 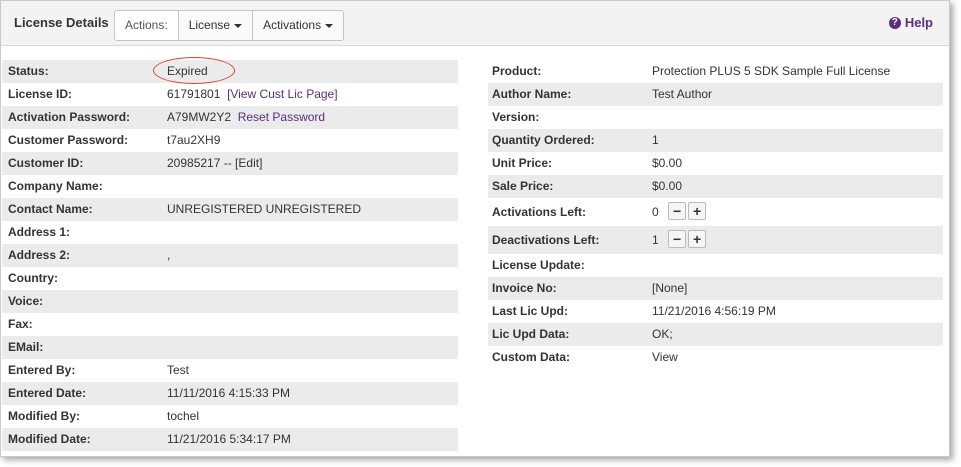 What do you see at coordinates (26, 347) in the screenshot?
I see `field-label: EMail:` at bounding box center [26, 347].